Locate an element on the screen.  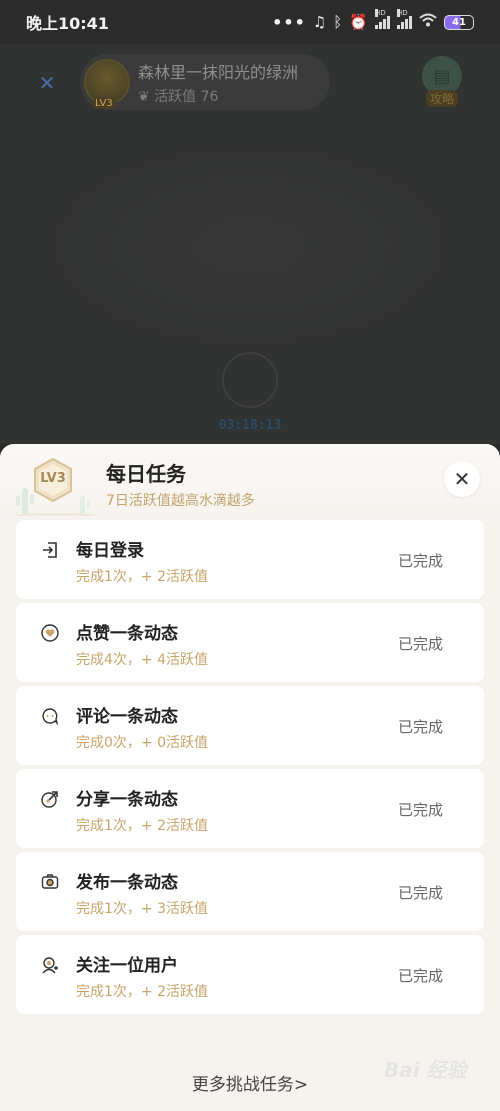
follow-user-icon is located at coordinates (50, 965).